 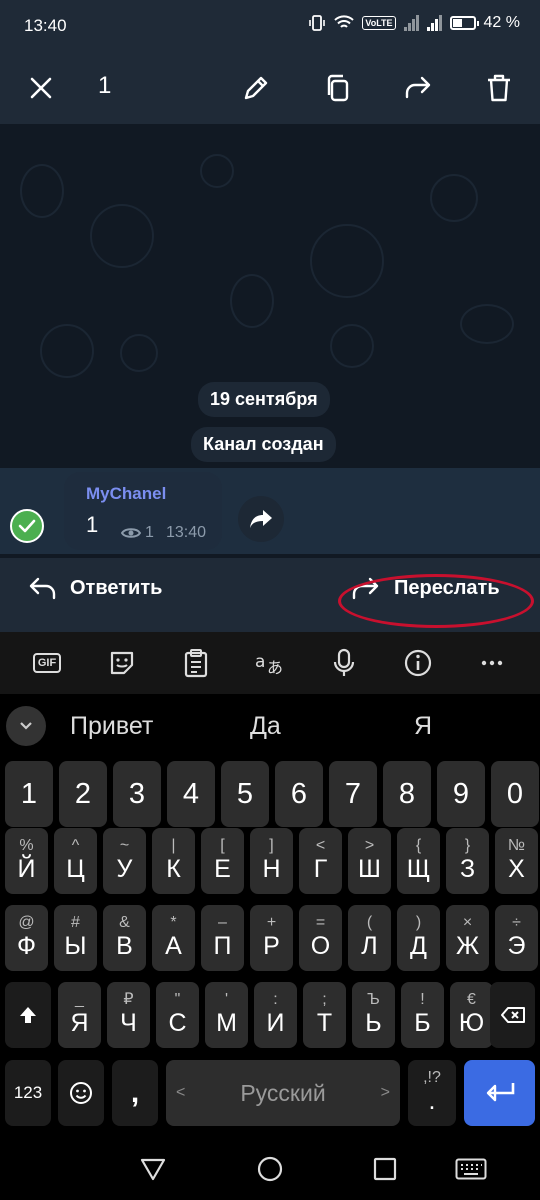 I want to click on key-letter-3-3: ' М, so click(x=226, y=1015).